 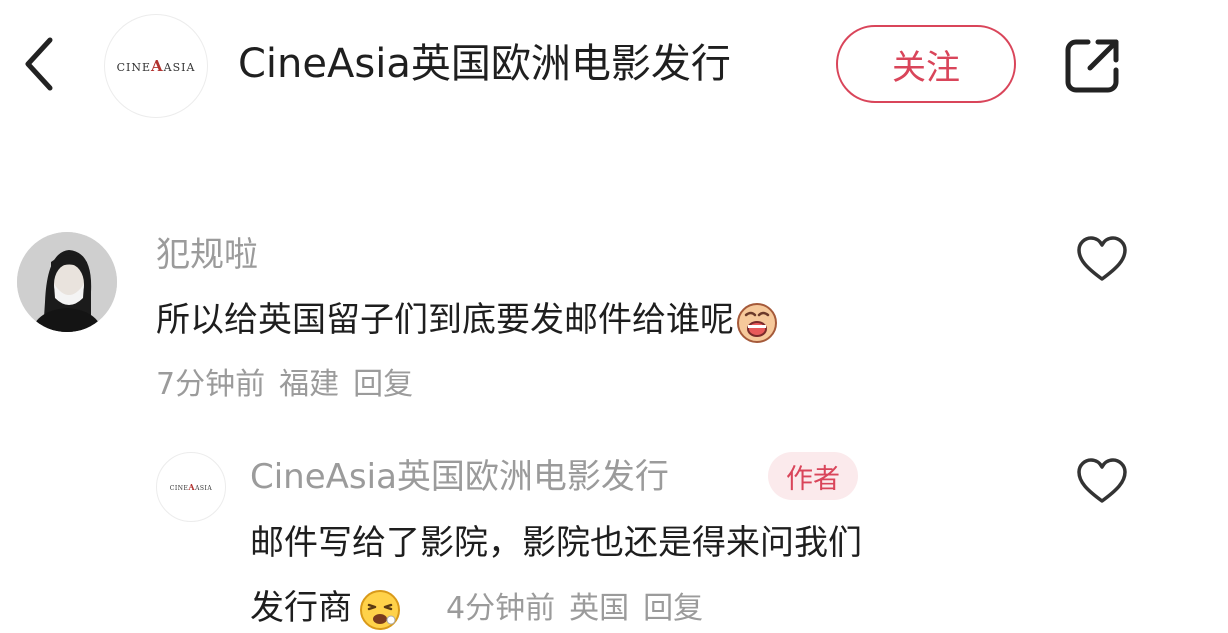 I want to click on comment-time: 7分钟前, so click(x=211, y=384).